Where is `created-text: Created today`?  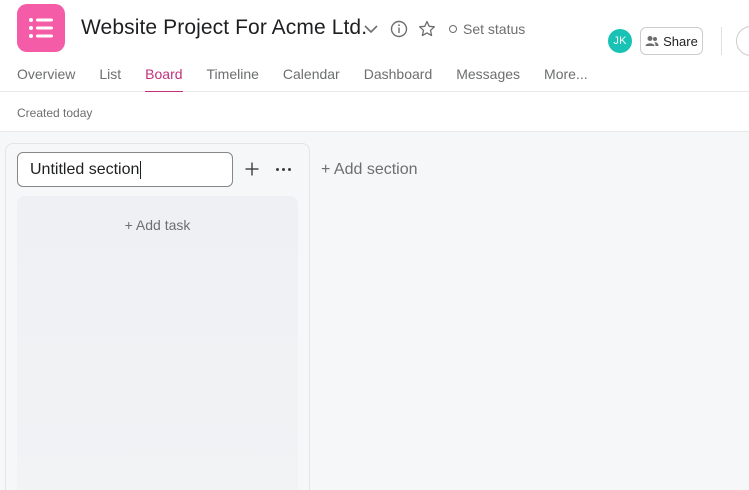
created-text: Created today is located at coordinates (55, 113).